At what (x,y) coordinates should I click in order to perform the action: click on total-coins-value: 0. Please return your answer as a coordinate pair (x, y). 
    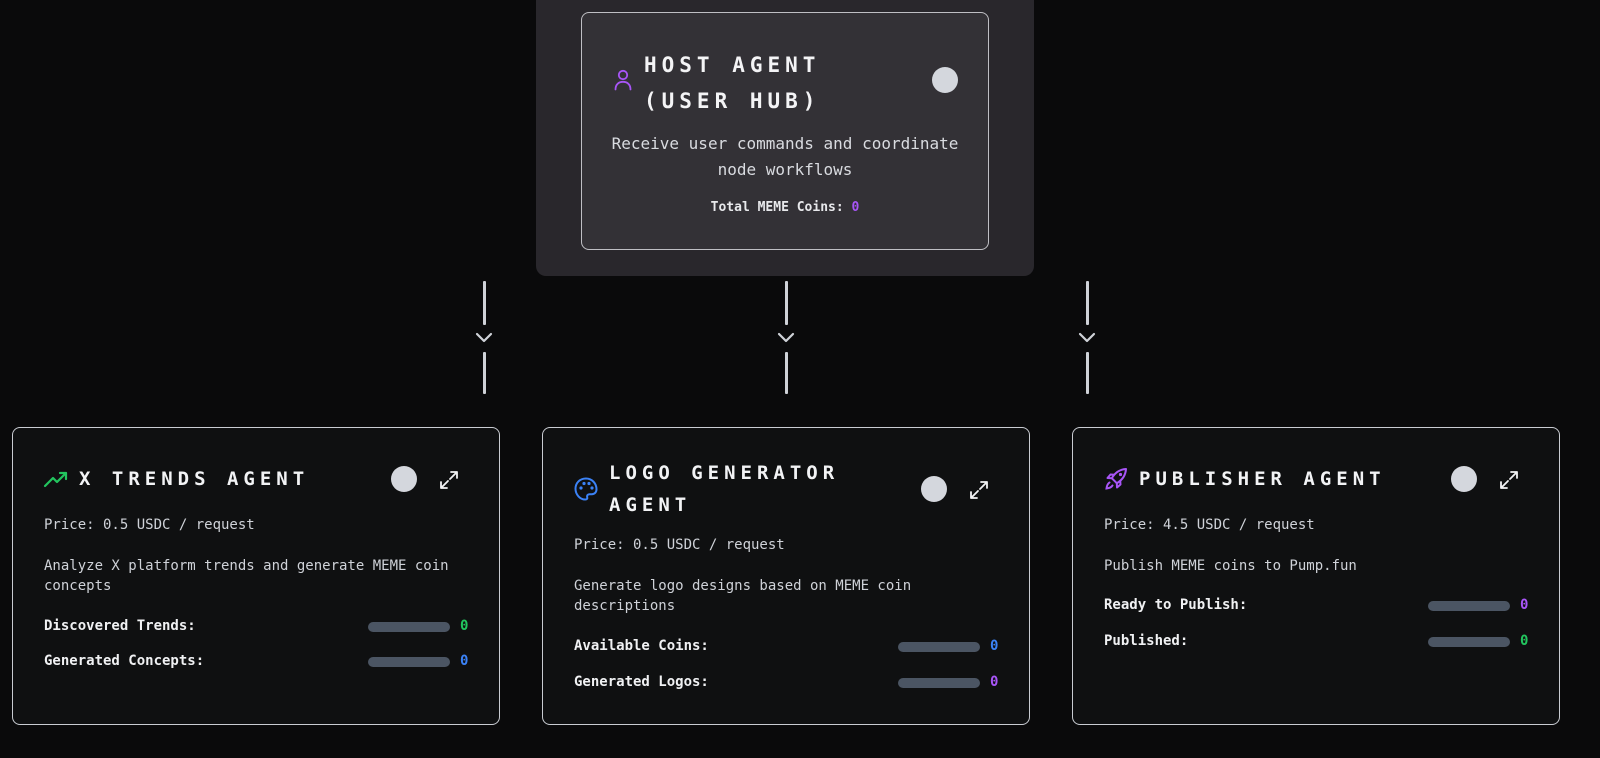
    Looking at the image, I should click on (855, 207).